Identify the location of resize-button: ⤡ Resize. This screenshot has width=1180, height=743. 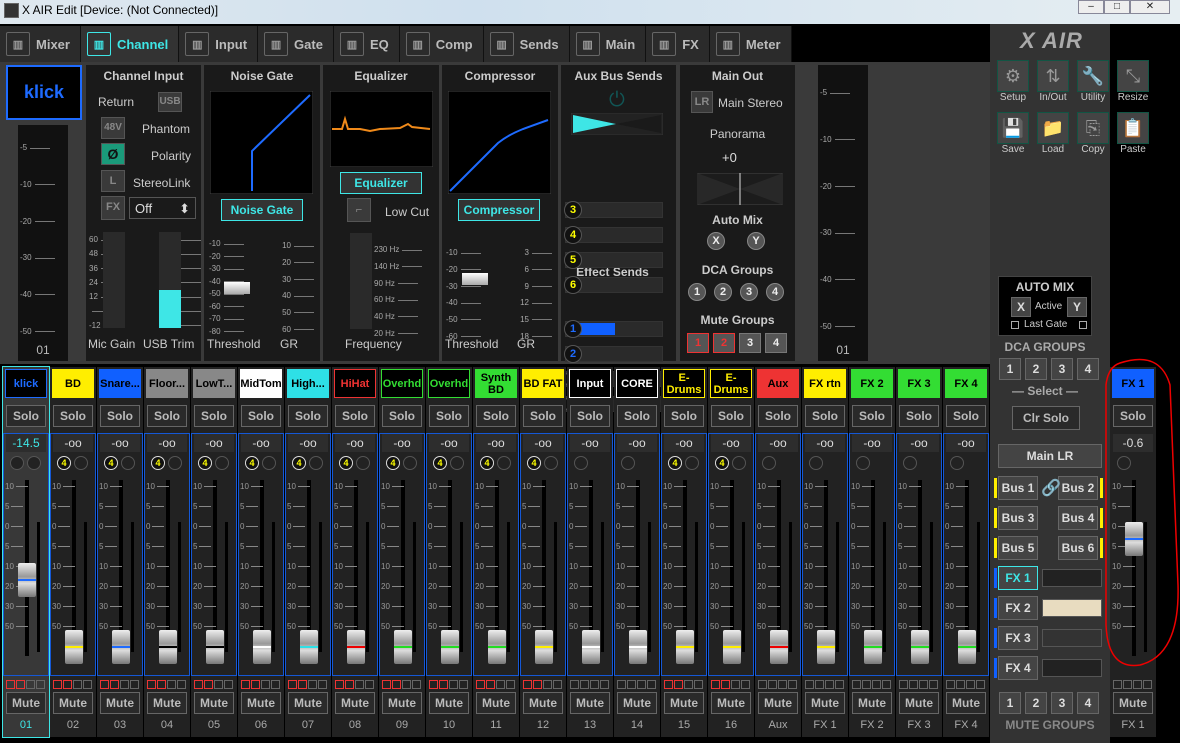
(1133, 85).